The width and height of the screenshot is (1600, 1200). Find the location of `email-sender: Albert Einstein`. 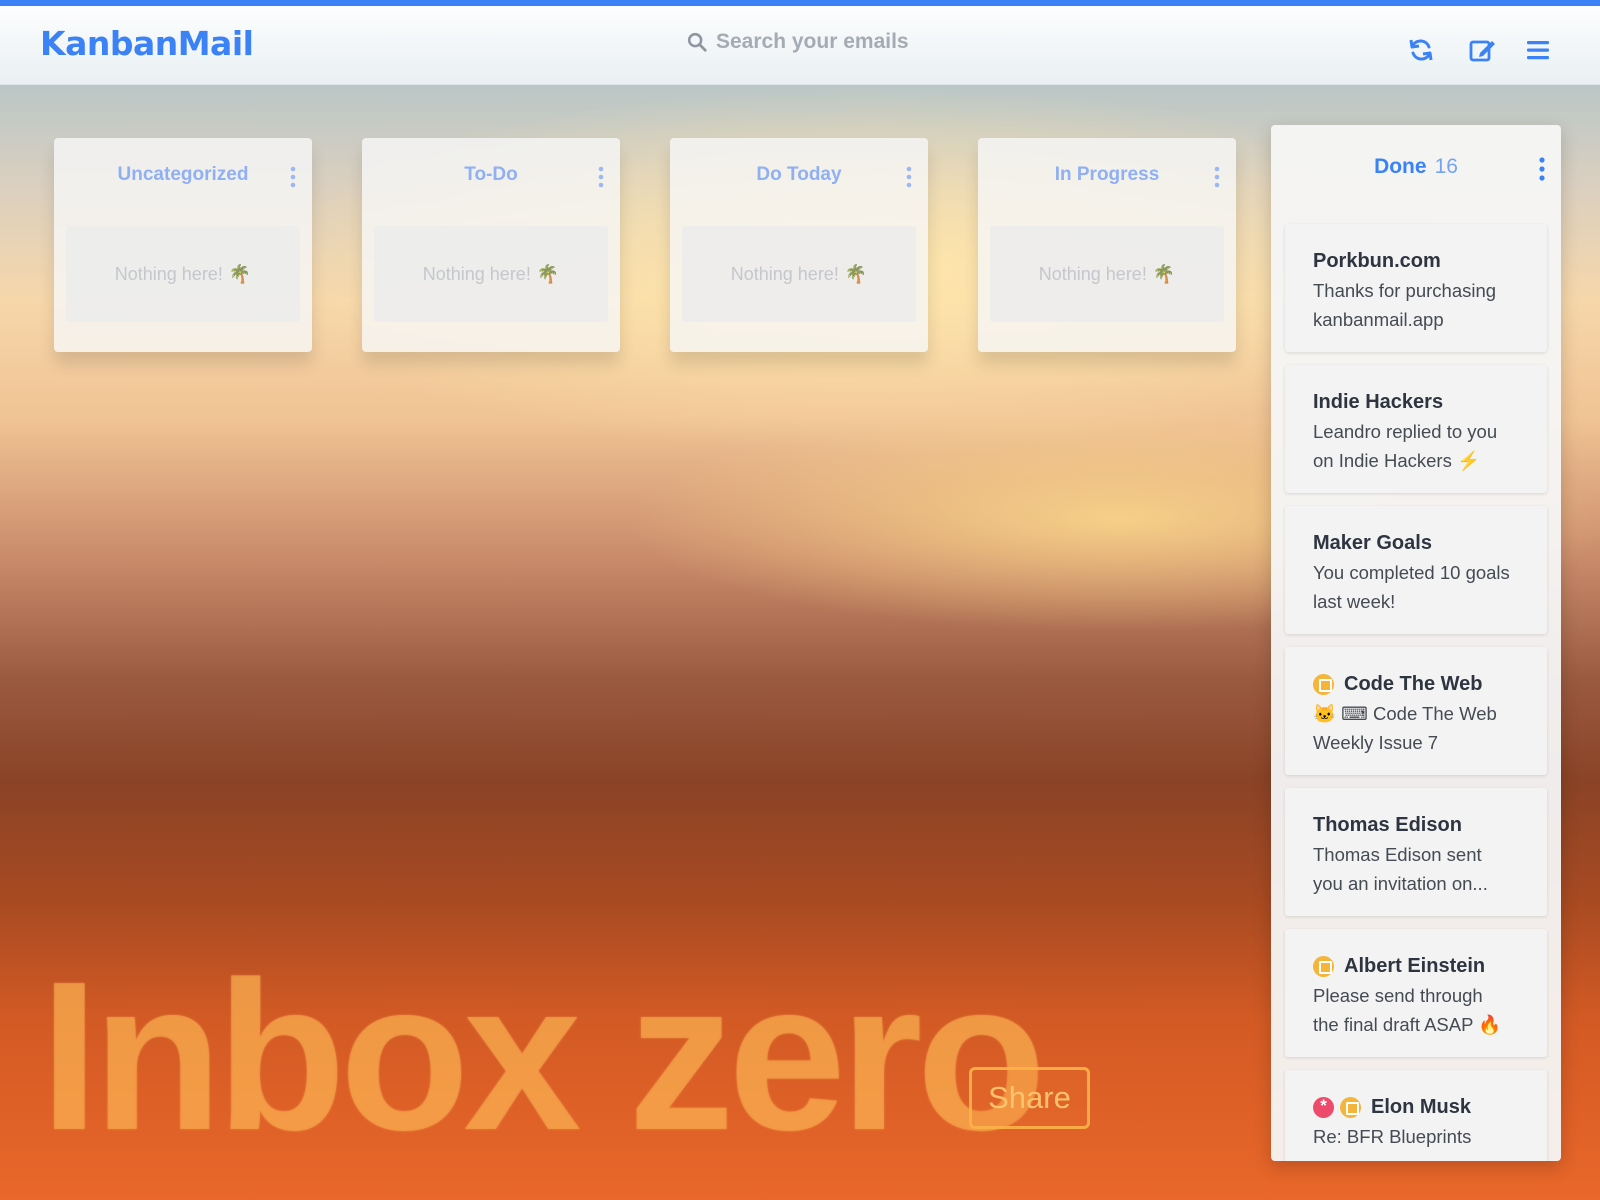

email-sender: Albert Einstein is located at coordinates (1415, 965).